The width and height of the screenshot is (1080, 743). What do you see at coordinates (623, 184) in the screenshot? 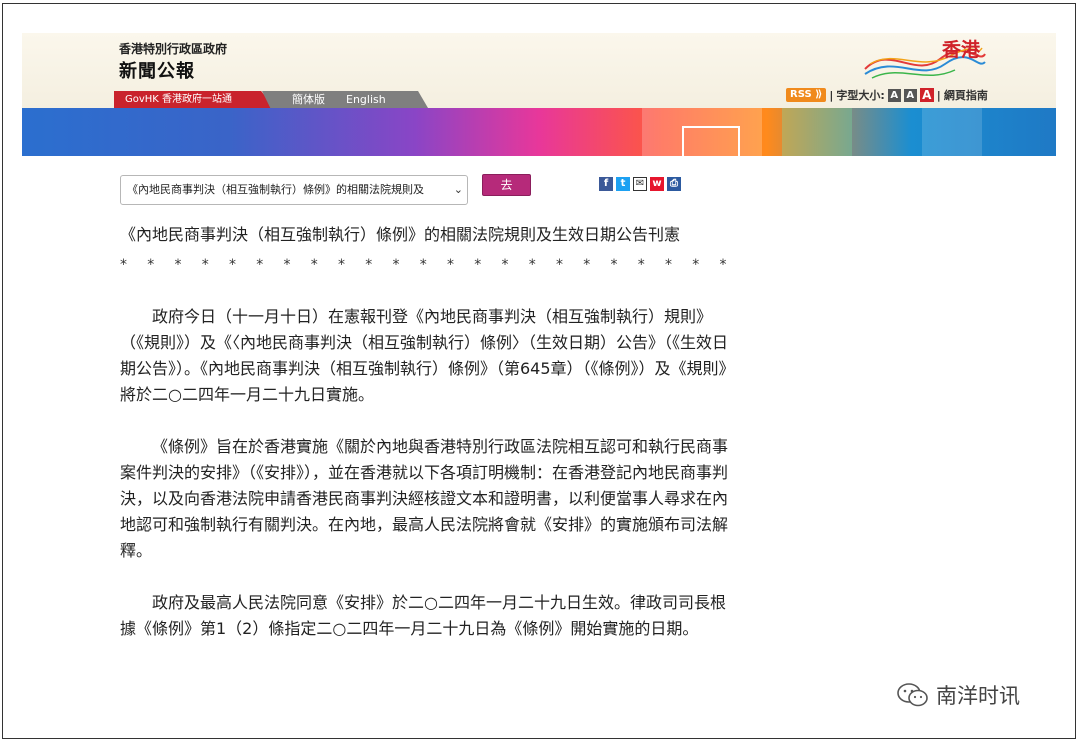
I see `twitter-icon: t` at bounding box center [623, 184].